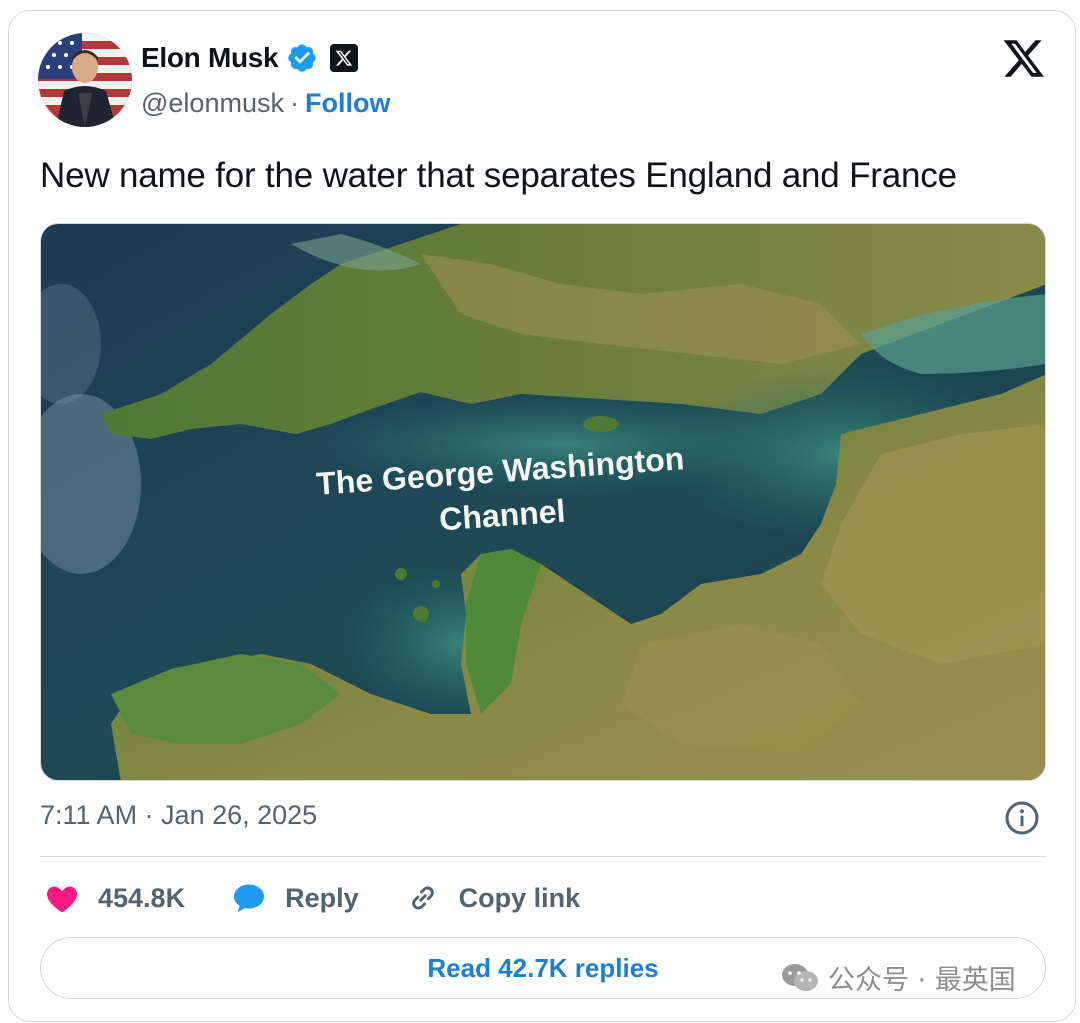 The image size is (1080, 1023). I want to click on wechat-icon, so click(800, 977).